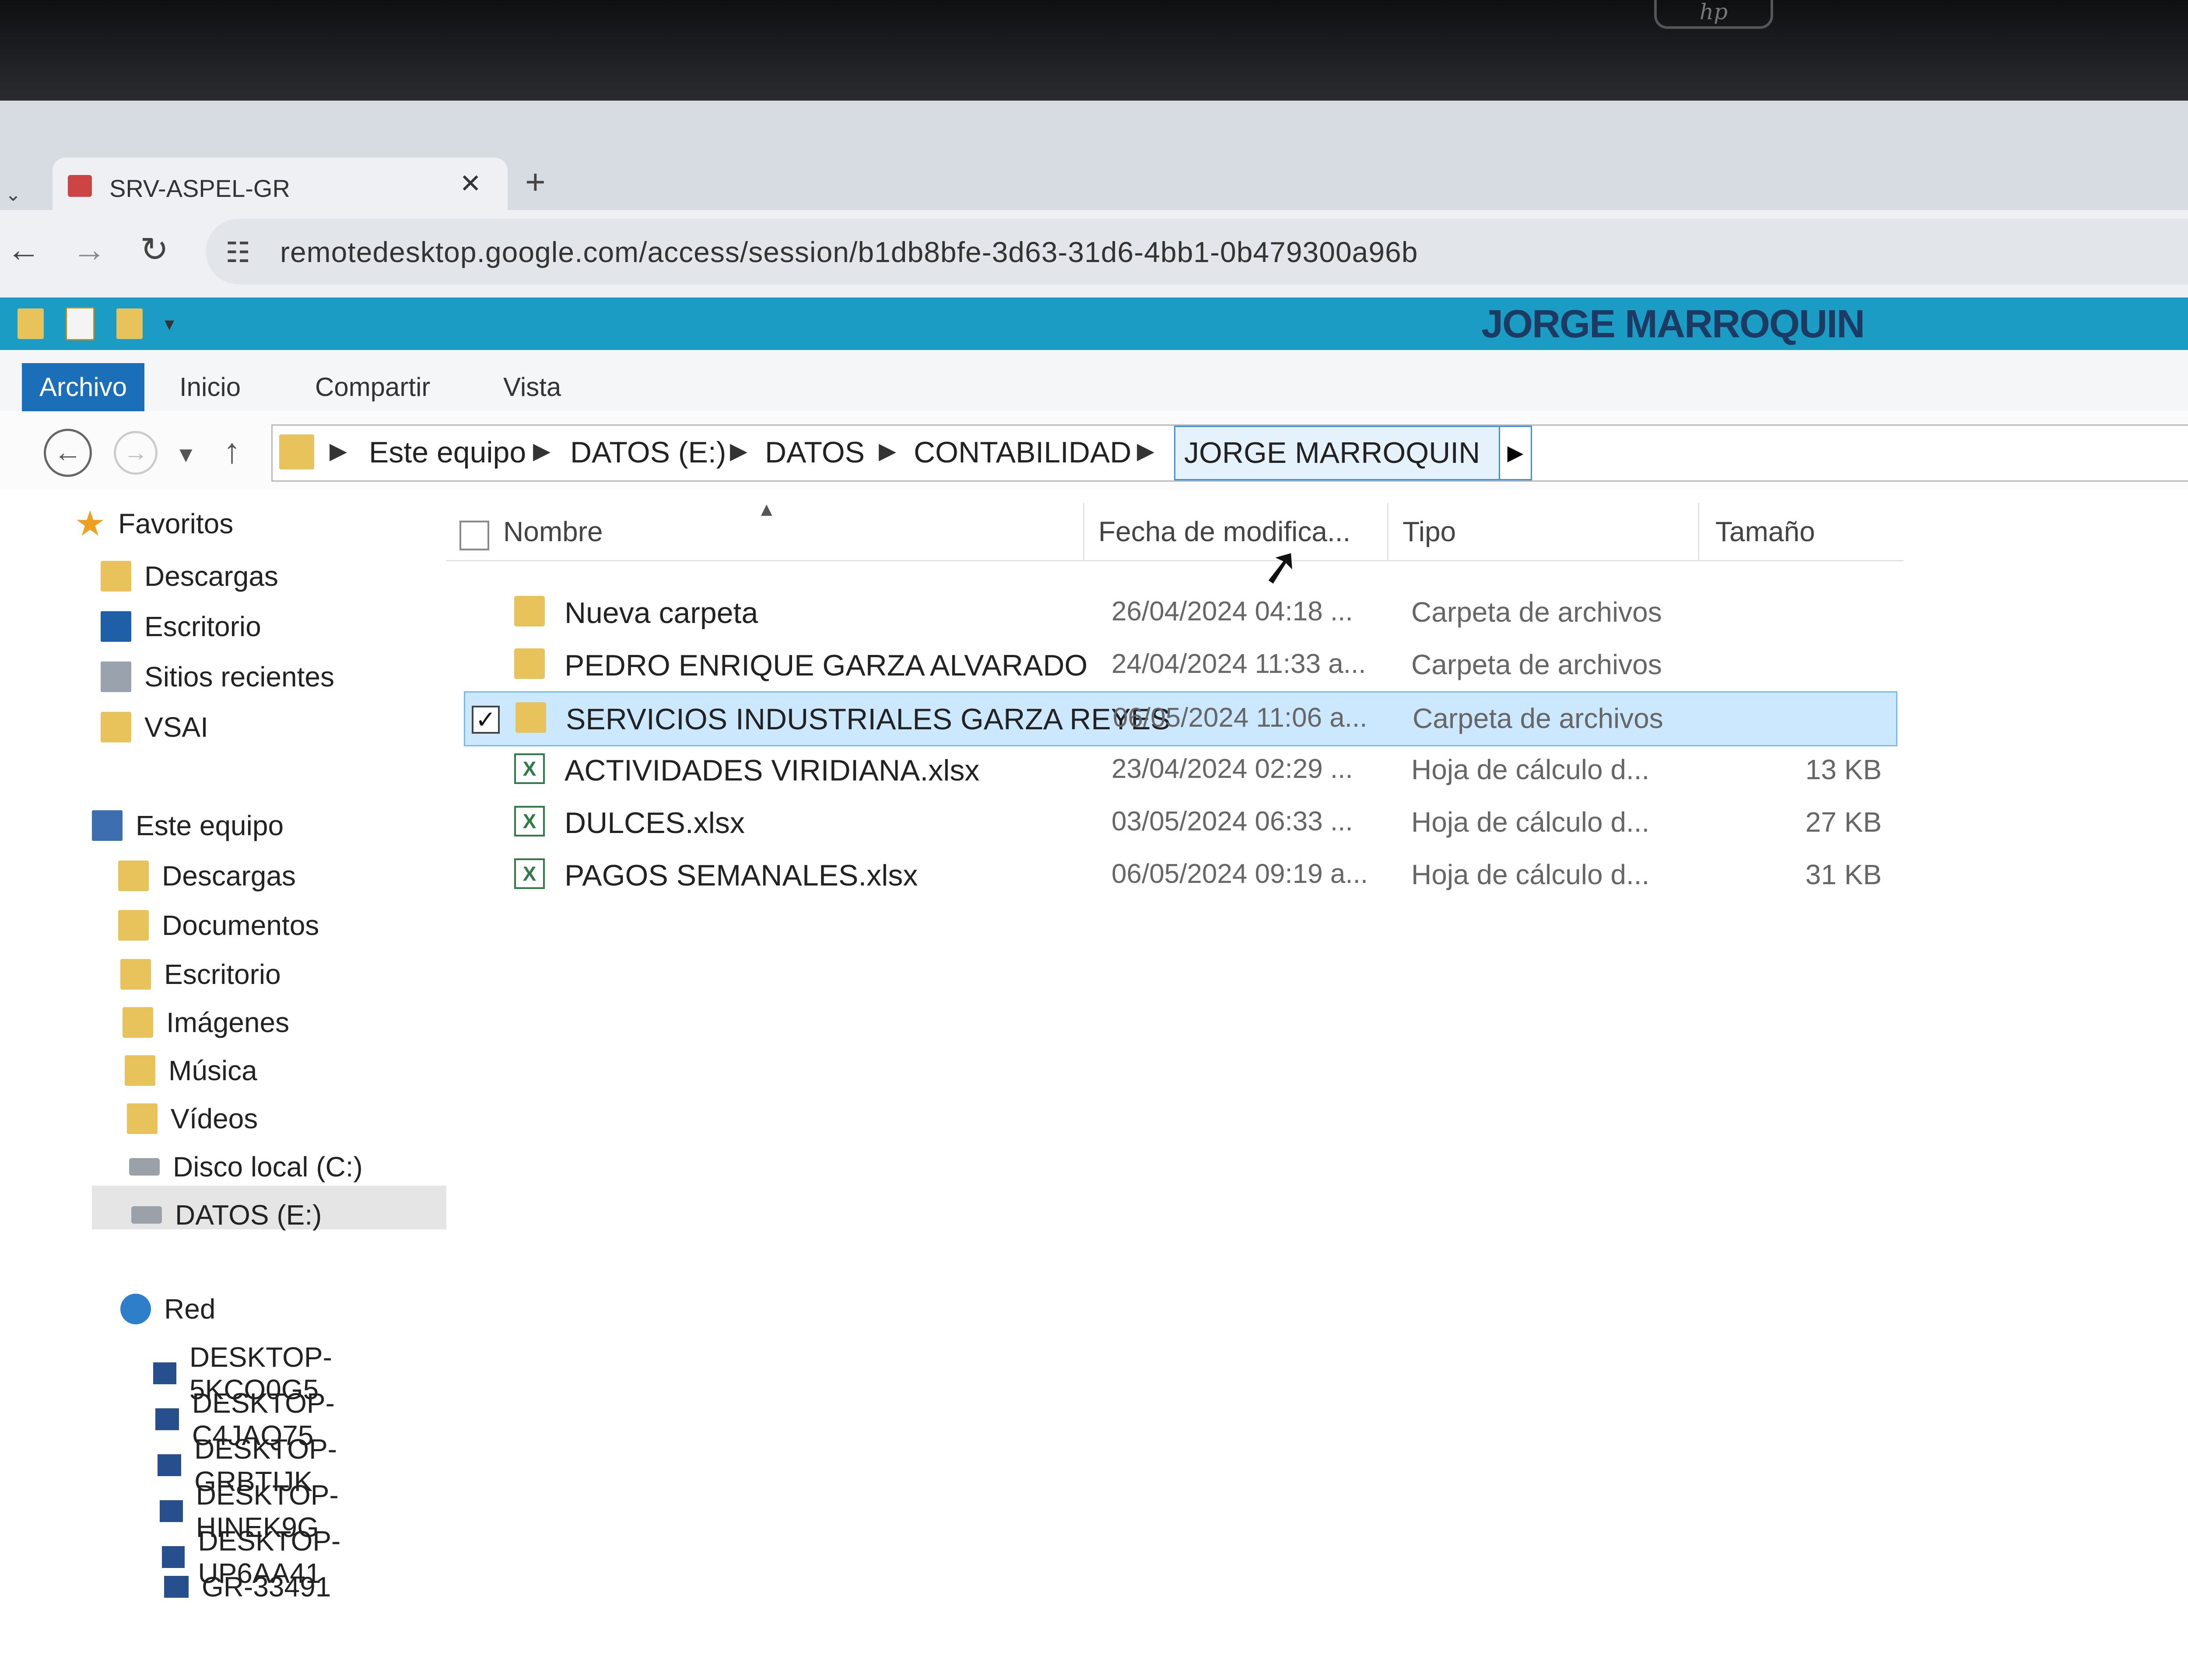  Describe the element at coordinates (1094, 381) in the screenshot. I see `ribbon: Archivo Inicio Compartir Vista` at that location.